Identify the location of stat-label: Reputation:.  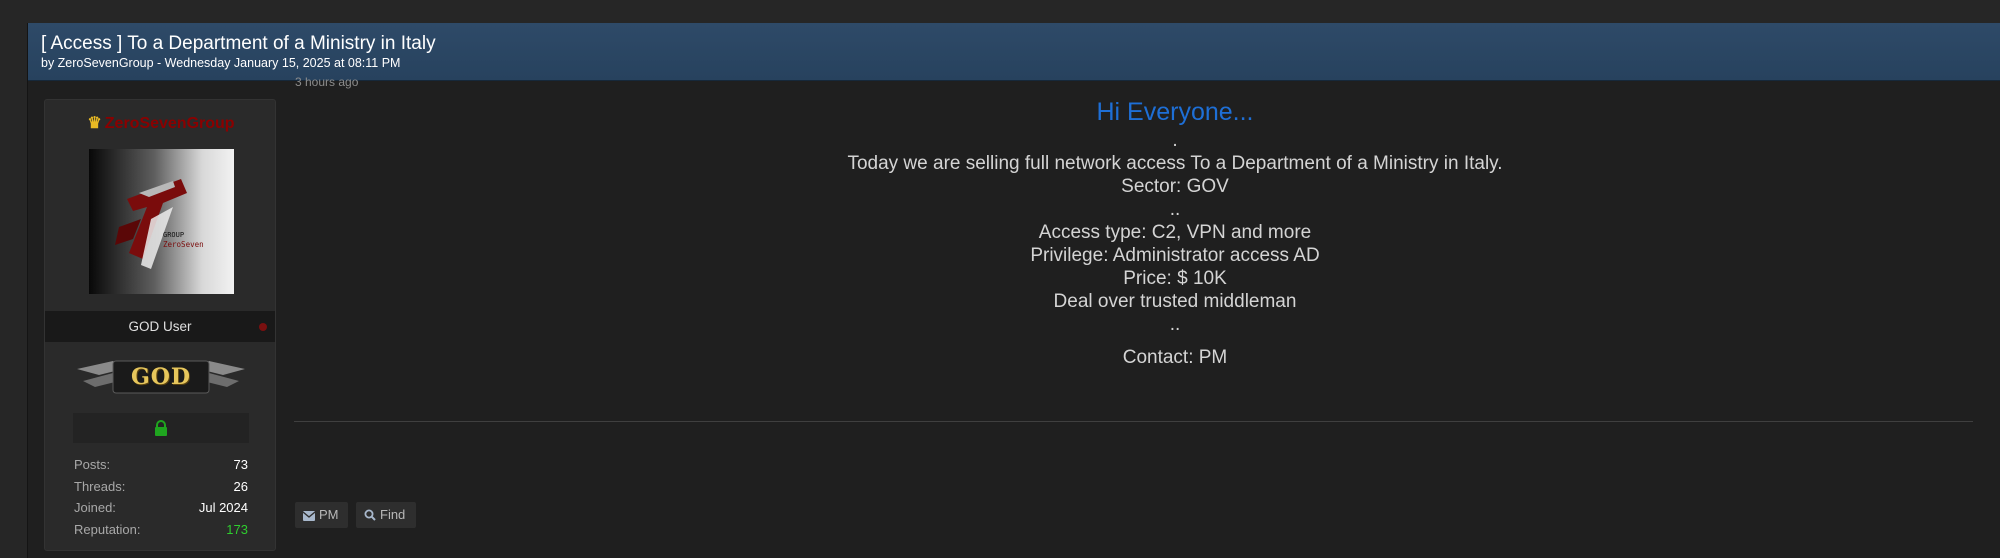
(107, 529).